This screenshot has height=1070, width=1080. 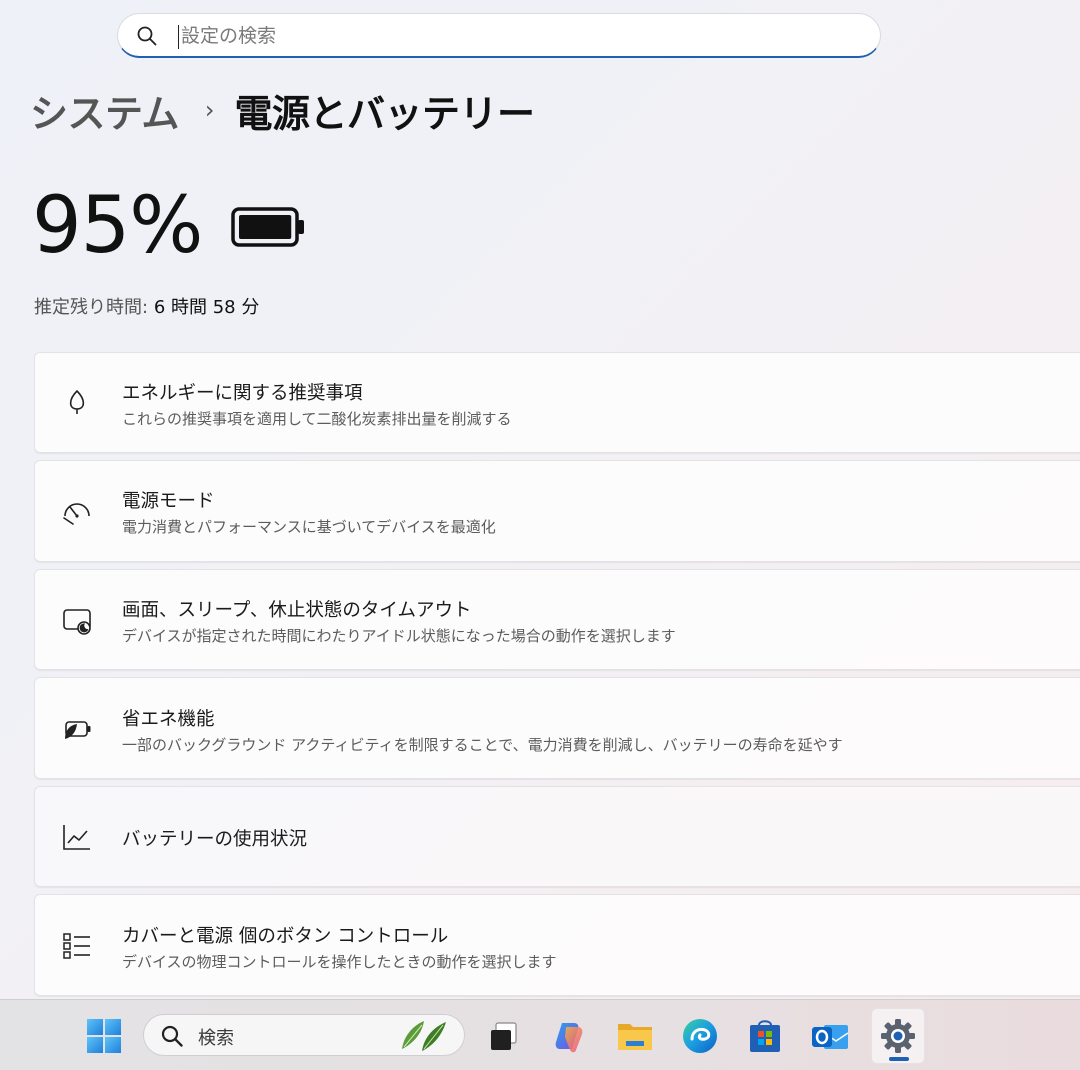 What do you see at coordinates (76, 514) in the screenshot?
I see `gauge-icon` at bounding box center [76, 514].